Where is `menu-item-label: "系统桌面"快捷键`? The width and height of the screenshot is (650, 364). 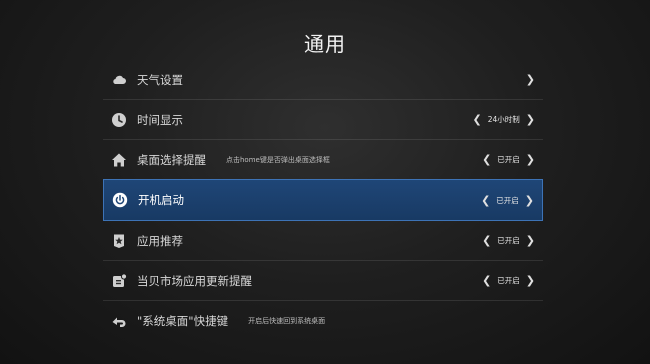
menu-item-label: "系统桌面"快捷键 is located at coordinates (183, 321).